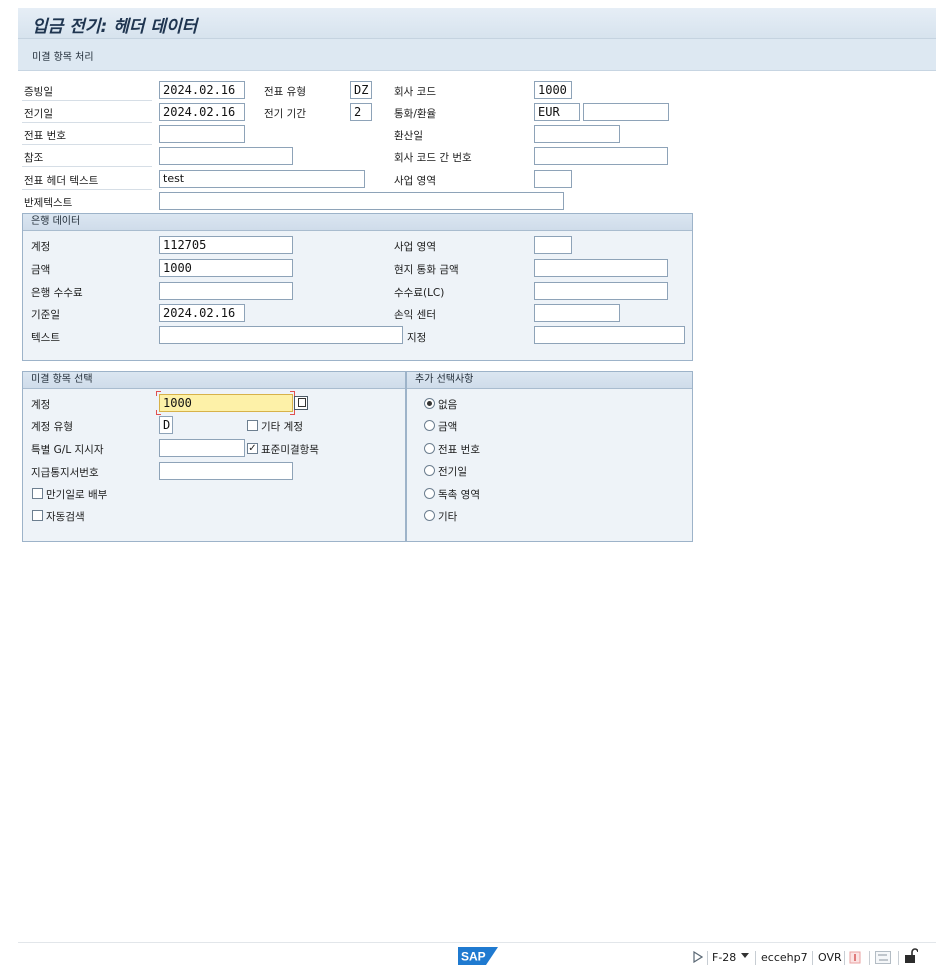 Image resolution: width=936 pixels, height=971 pixels. Describe the element at coordinates (226, 156) in the screenshot. I see `reference-field` at that location.